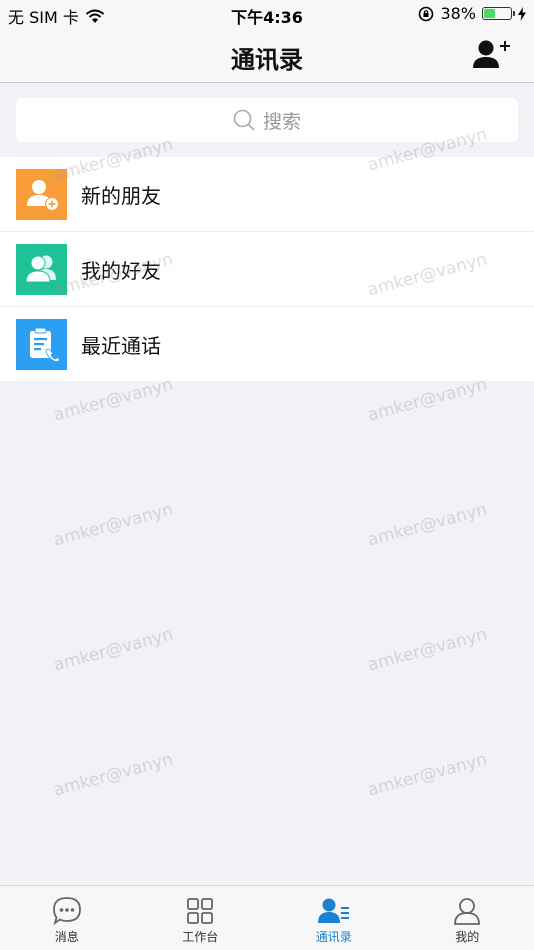  Describe the element at coordinates (121, 345) in the screenshot. I see `list-item-label: 最近通话` at that location.